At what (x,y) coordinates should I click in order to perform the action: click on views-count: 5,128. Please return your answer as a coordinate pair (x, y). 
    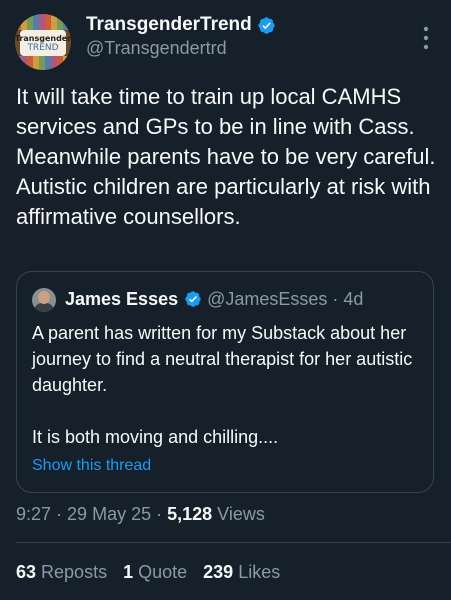
    Looking at the image, I should click on (190, 514).